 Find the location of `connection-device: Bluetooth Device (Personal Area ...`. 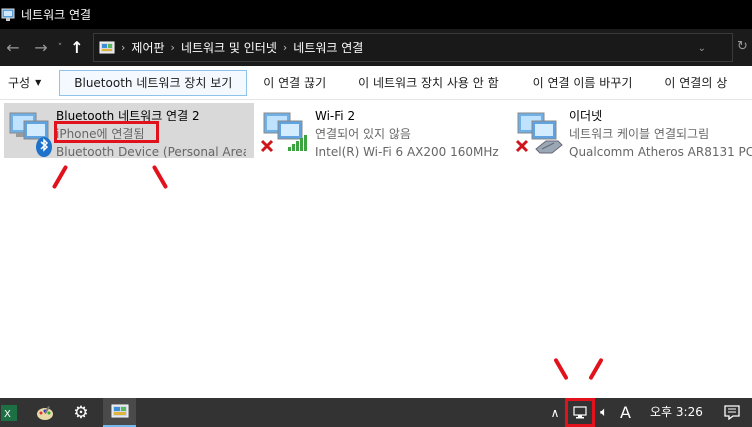

connection-device: Bluetooth Device (Personal Area ... is located at coordinates (151, 152).